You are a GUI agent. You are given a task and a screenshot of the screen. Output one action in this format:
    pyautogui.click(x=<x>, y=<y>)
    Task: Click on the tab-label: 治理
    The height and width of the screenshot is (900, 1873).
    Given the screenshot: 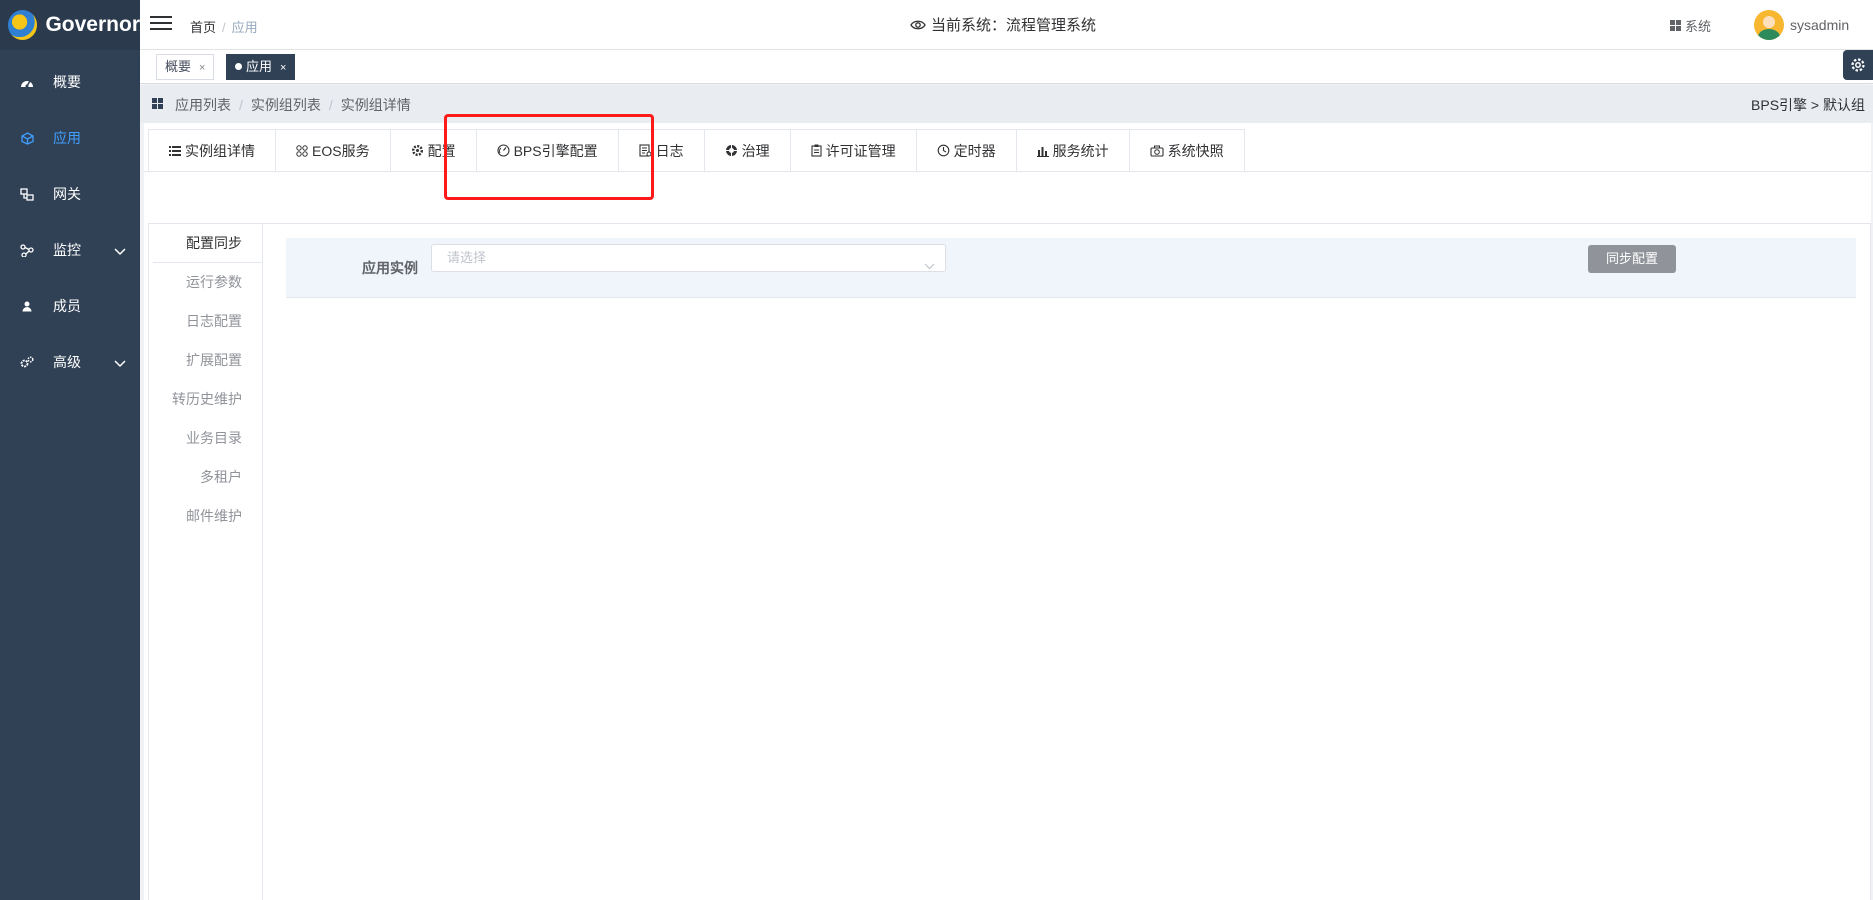 What is the action you would take?
    pyautogui.click(x=755, y=150)
    